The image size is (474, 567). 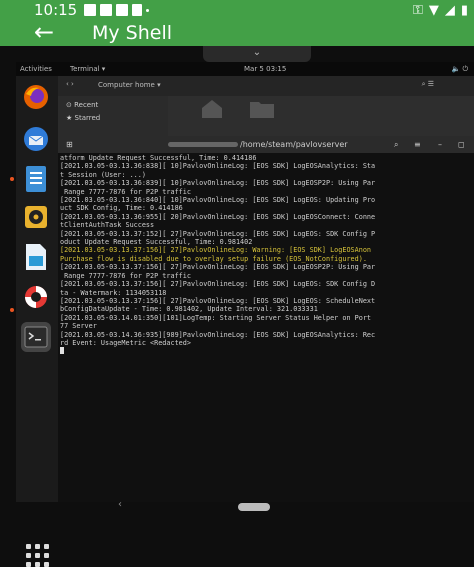 I want to click on terminal-line: t Session (User: ...), so click(x=103, y=174).